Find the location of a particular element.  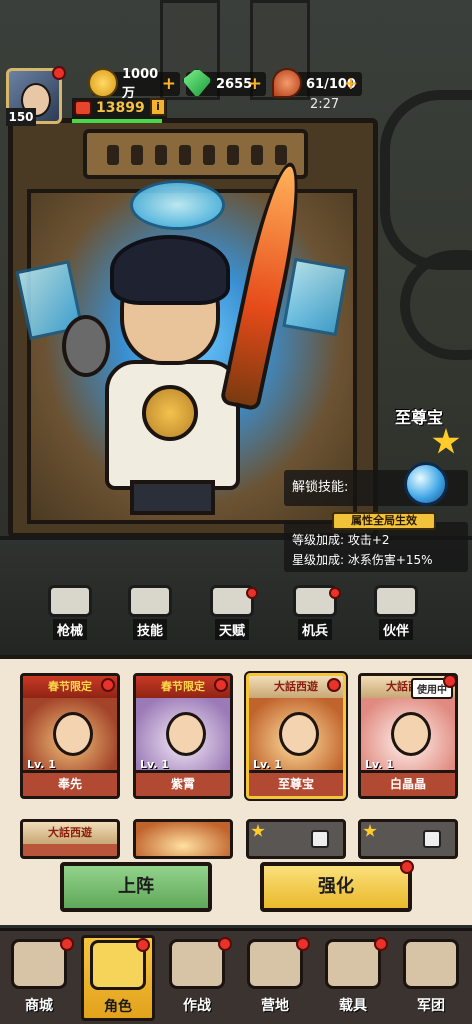

global-effect-tag: 属性全局生效 is located at coordinates (384, 521).